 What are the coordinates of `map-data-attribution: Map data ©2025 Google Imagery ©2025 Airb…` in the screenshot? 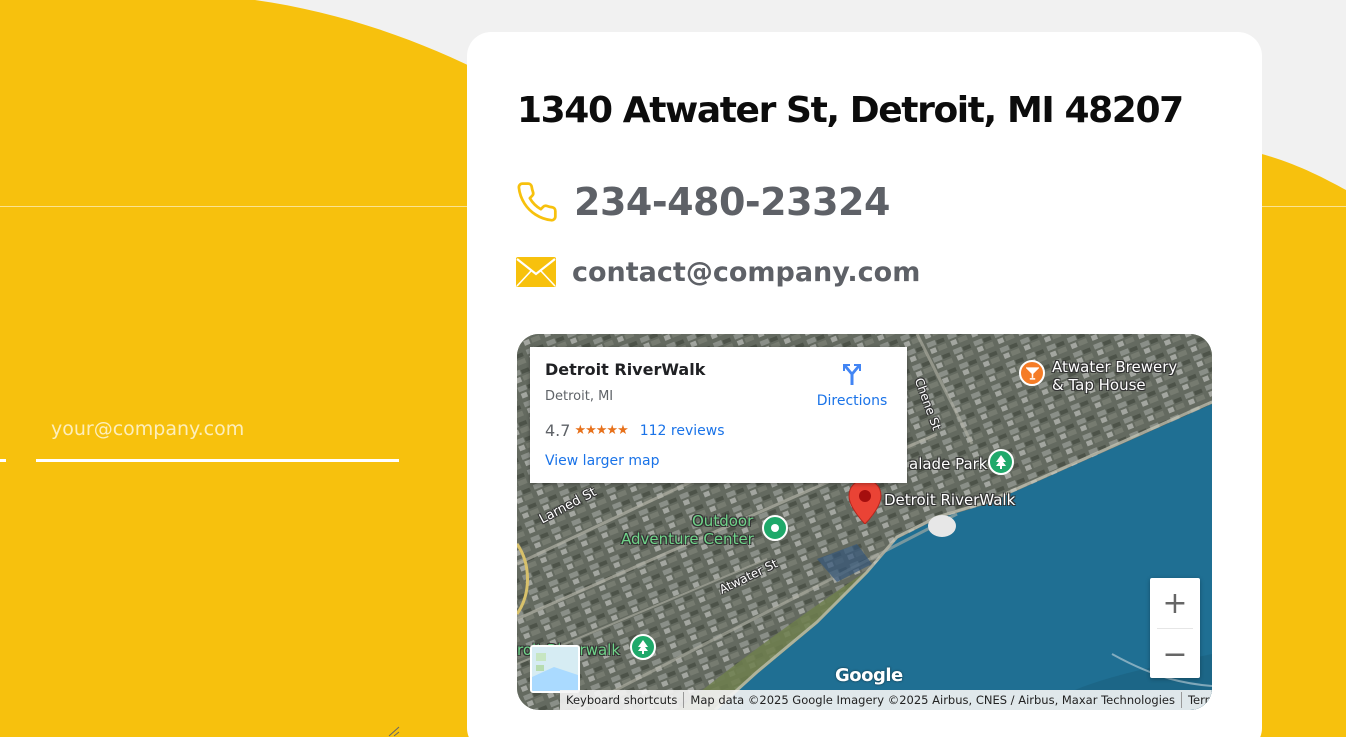 It's located at (932, 700).